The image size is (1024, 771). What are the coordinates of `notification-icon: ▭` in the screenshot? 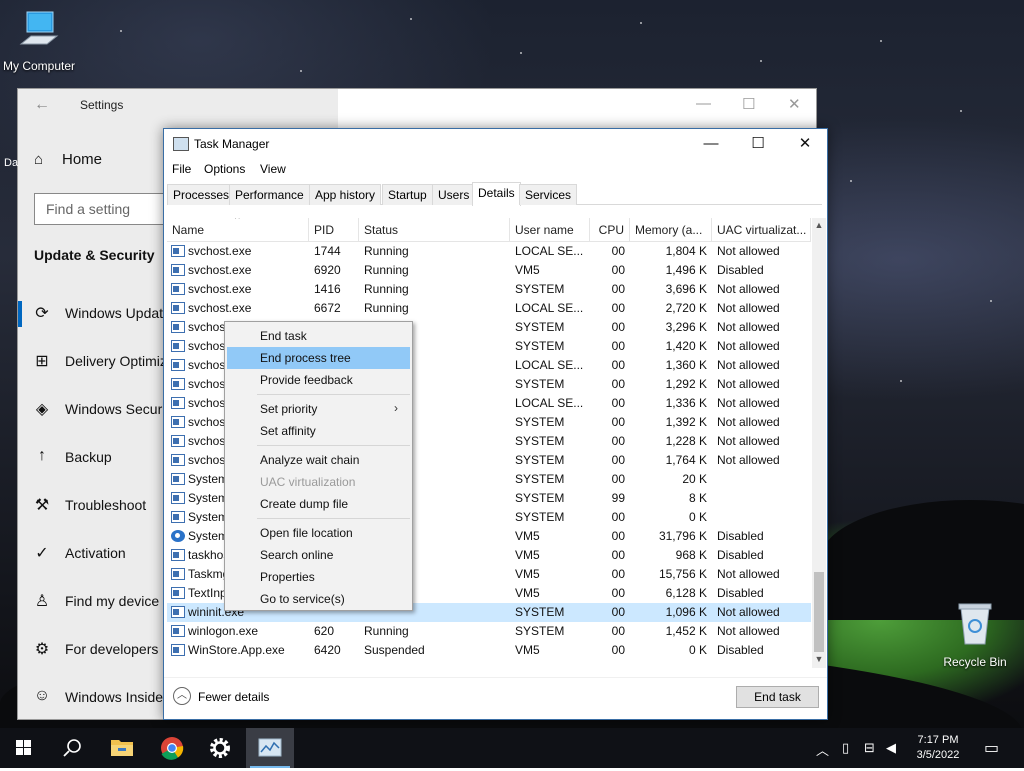 It's located at (991, 748).